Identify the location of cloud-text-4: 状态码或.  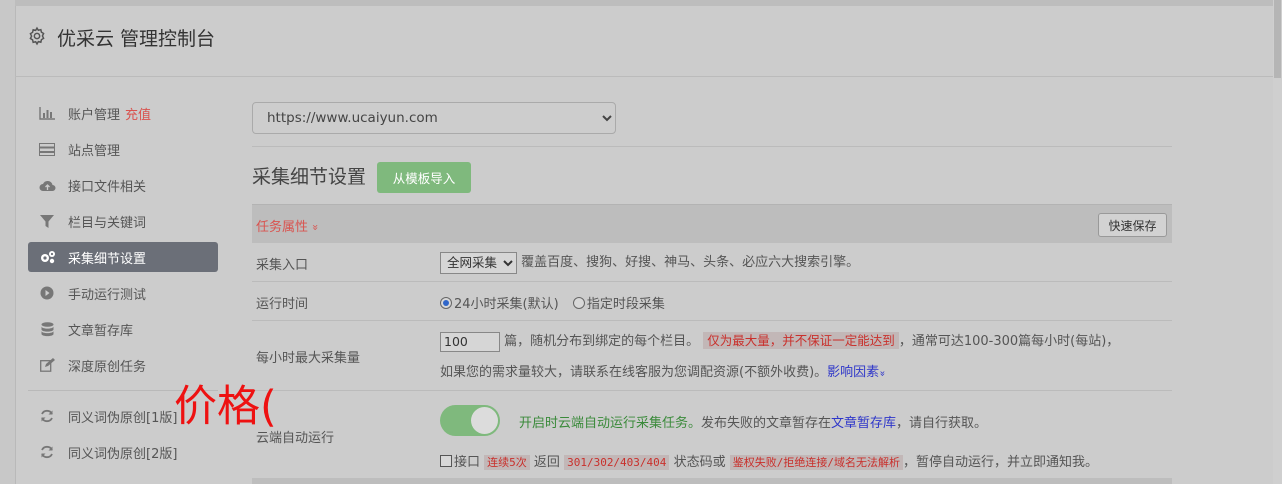
(699, 462).